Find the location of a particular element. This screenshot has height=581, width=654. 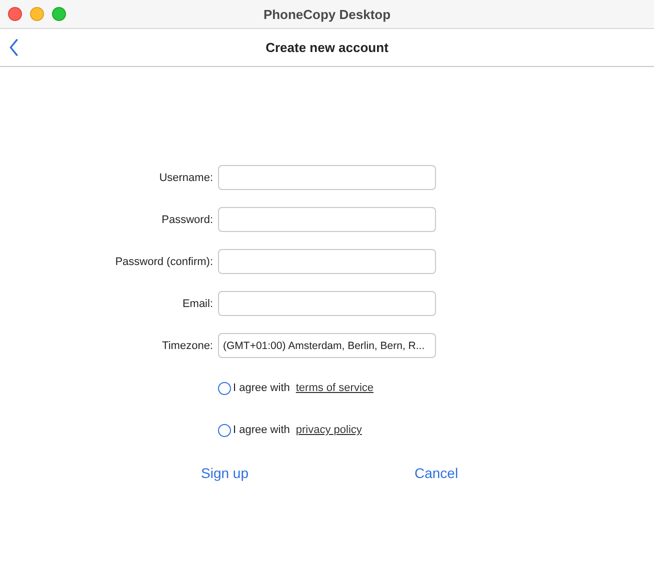

cancel-button: Cancel is located at coordinates (436, 473).